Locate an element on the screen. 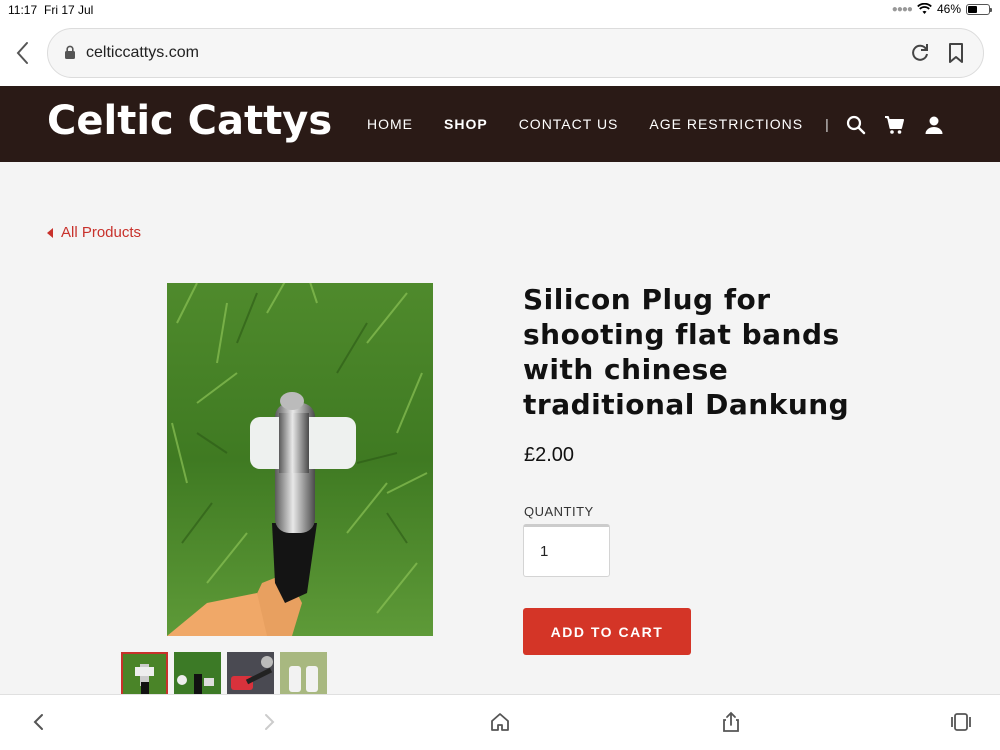 The height and width of the screenshot is (750, 1000). all-products-label: All Products is located at coordinates (101, 232).